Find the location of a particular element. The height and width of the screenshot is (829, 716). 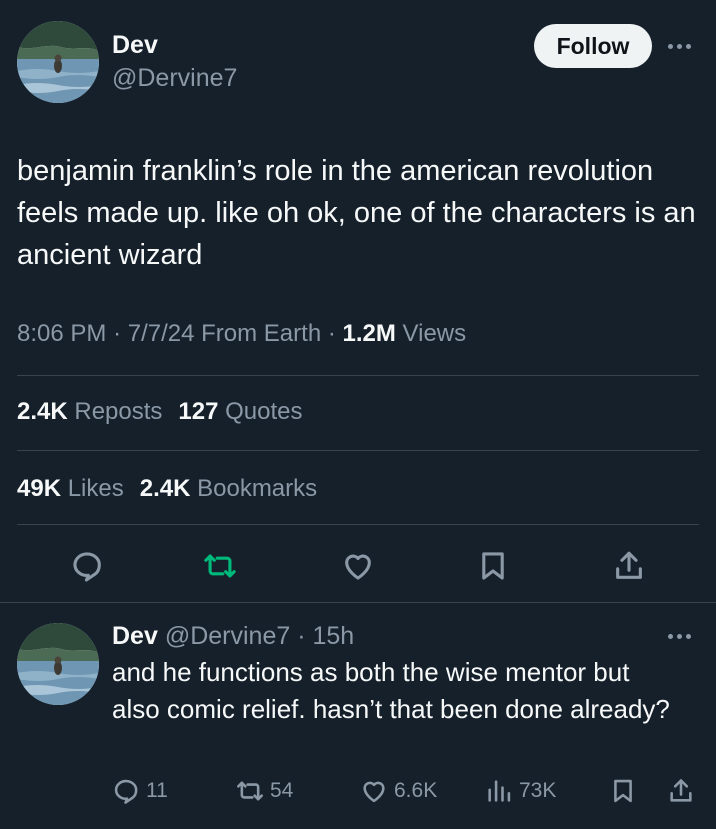

reposts-label: Reposts is located at coordinates (118, 411).